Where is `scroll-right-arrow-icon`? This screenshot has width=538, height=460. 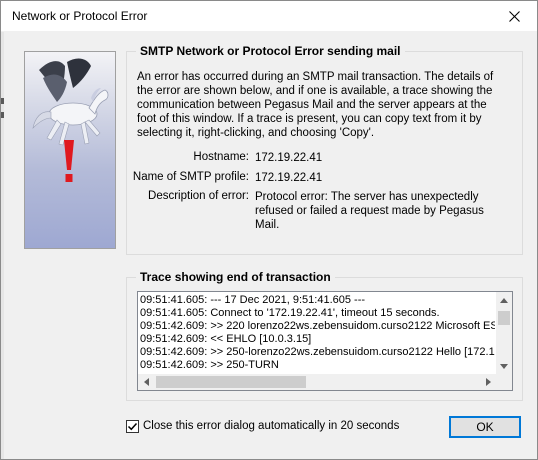
scroll-right-arrow-icon is located at coordinates (488, 382).